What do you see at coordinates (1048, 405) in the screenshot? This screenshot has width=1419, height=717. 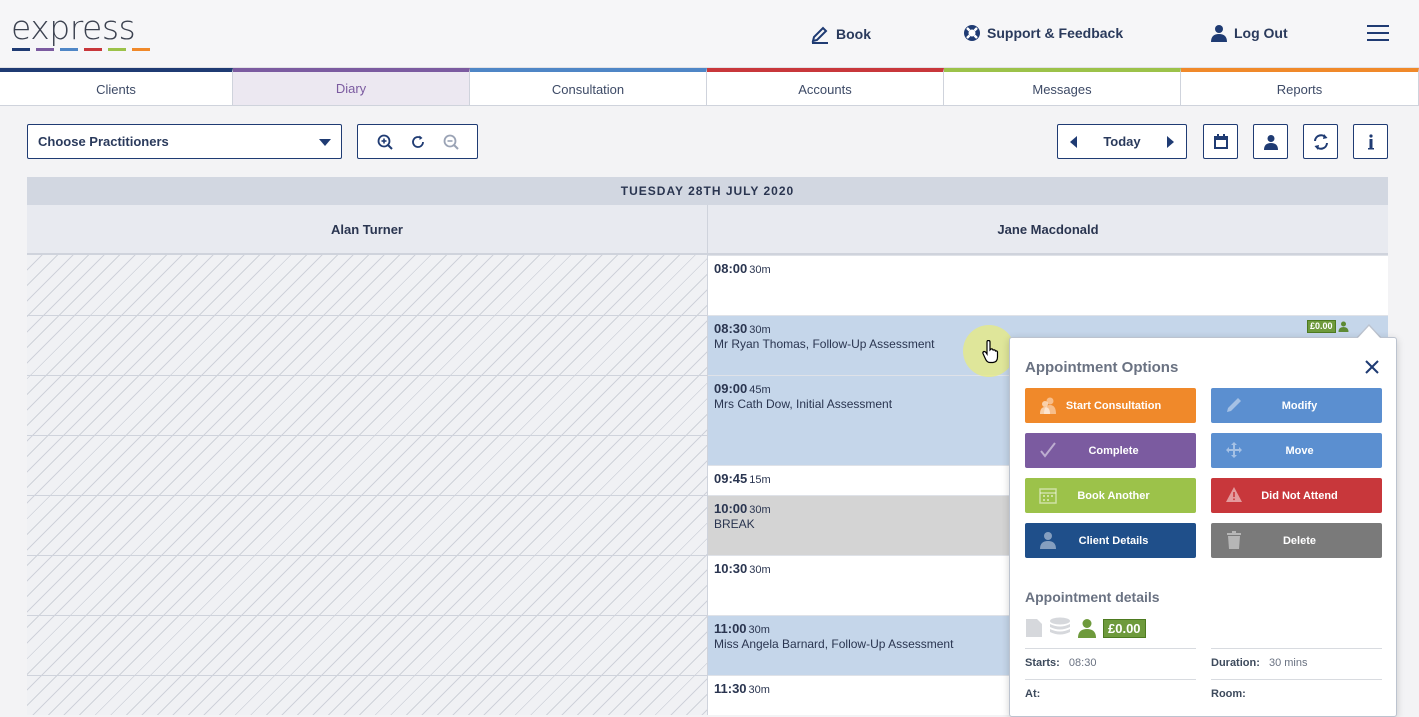 I see `people-icon` at bounding box center [1048, 405].